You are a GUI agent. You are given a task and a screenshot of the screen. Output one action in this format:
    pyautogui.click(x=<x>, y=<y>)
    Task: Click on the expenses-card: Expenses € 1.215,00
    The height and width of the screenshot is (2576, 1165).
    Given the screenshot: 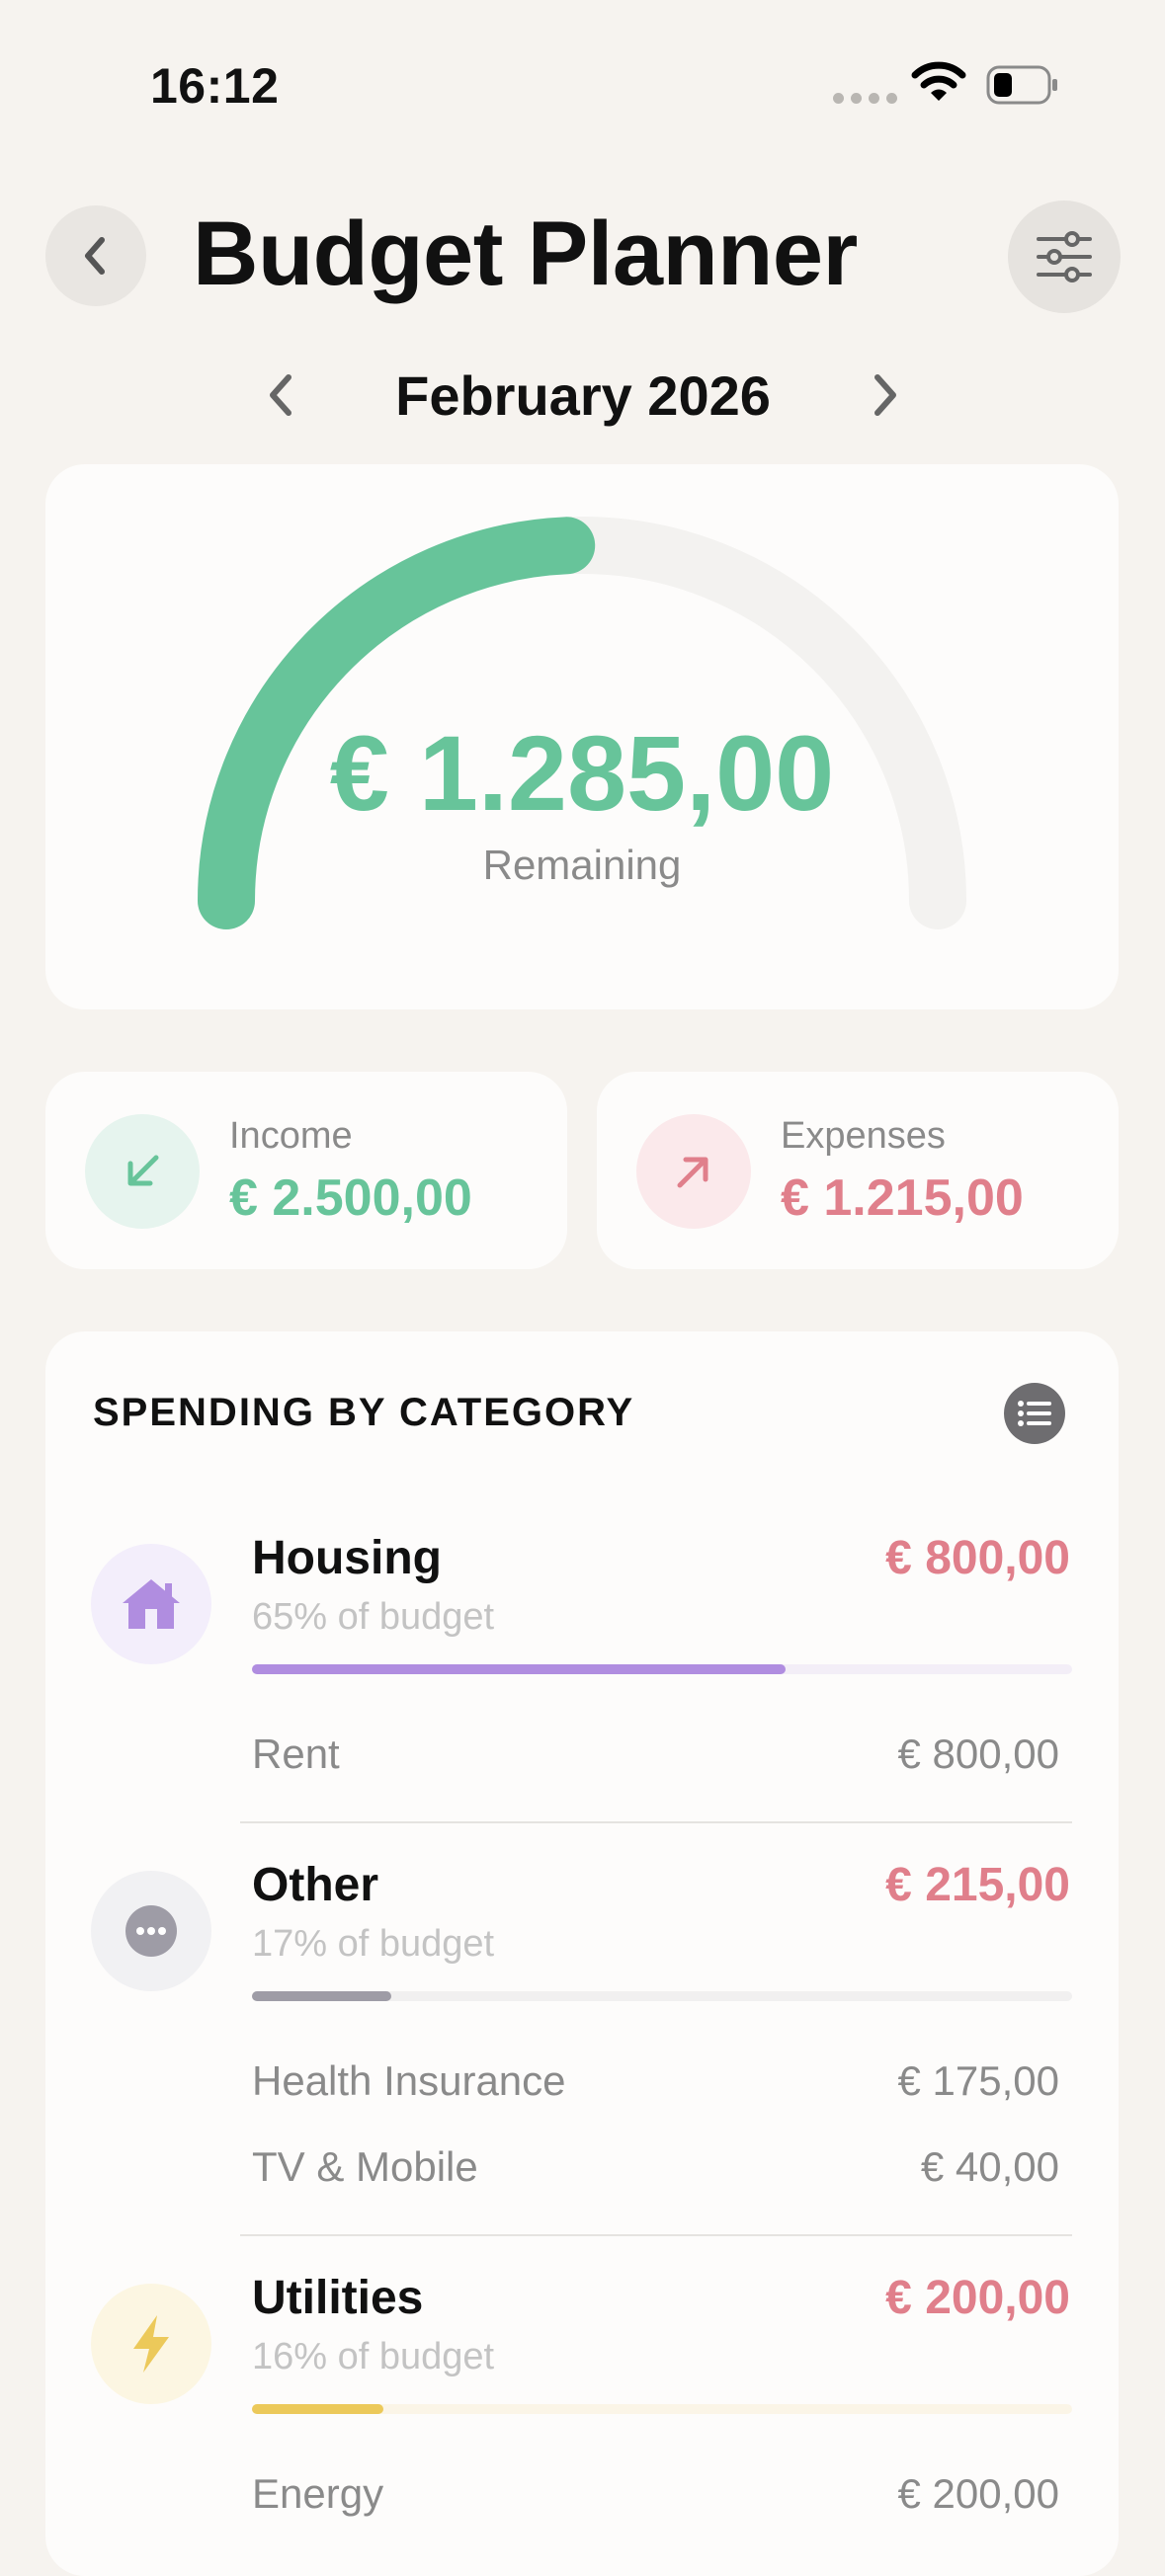 What is the action you would take?
    pyautogui.click(x=858, y=1170)
    